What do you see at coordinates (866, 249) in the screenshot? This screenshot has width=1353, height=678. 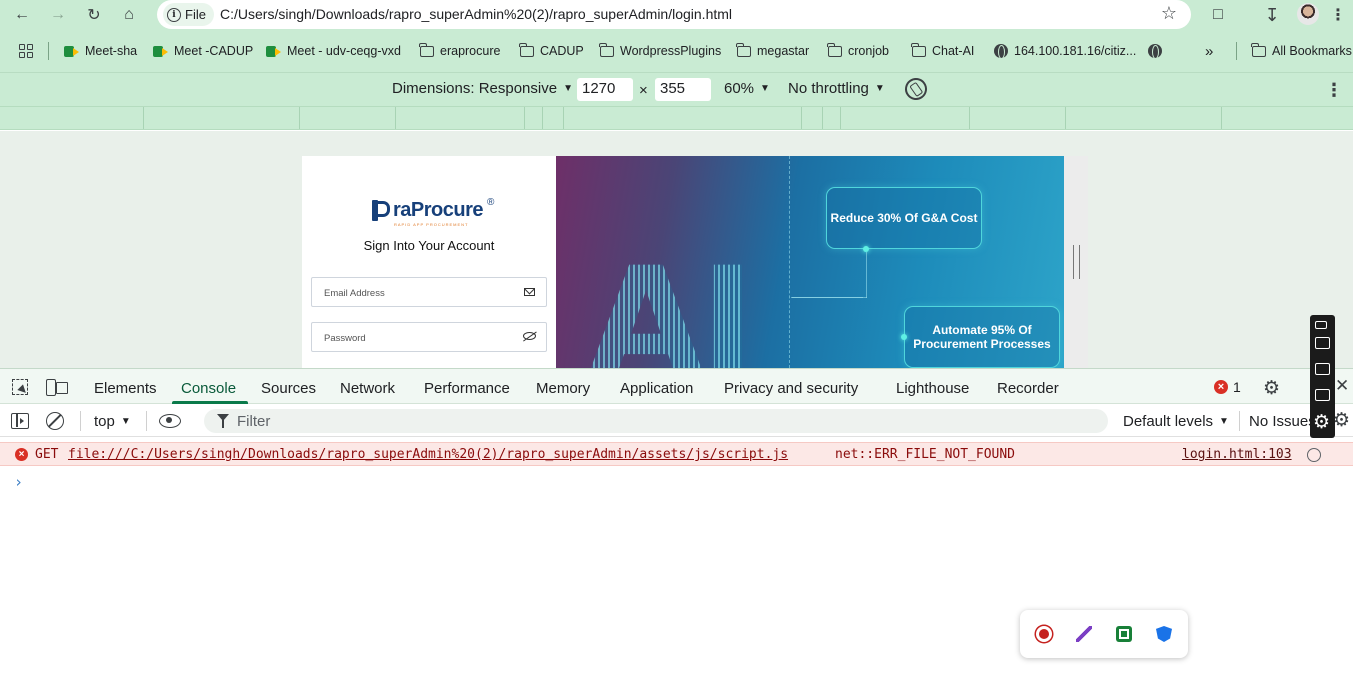 I see `connector-dot` at bounding box center [866, 249].